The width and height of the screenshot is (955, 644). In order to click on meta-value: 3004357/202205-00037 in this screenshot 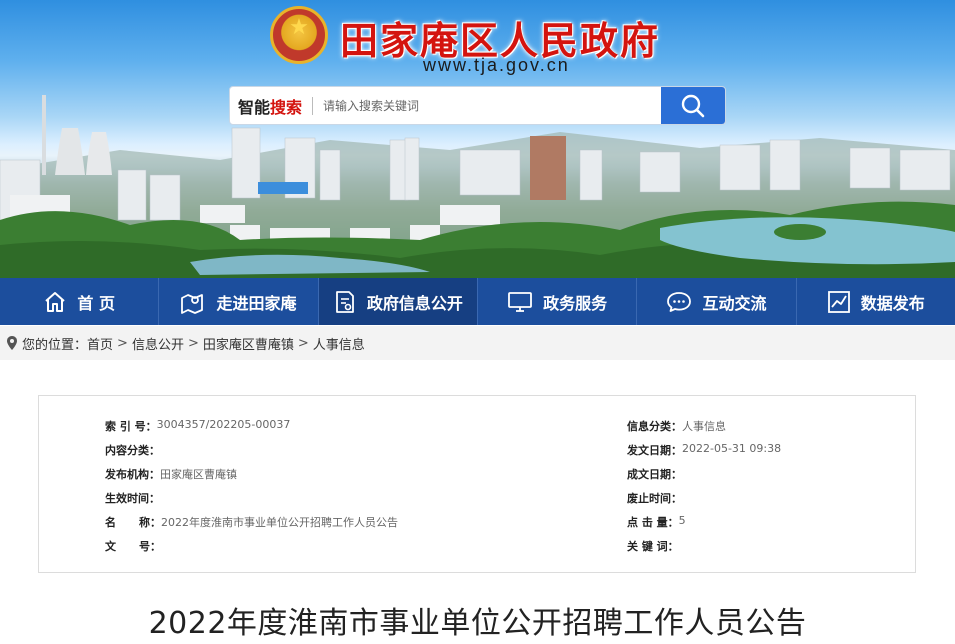, I will do `click(223, 424)`.